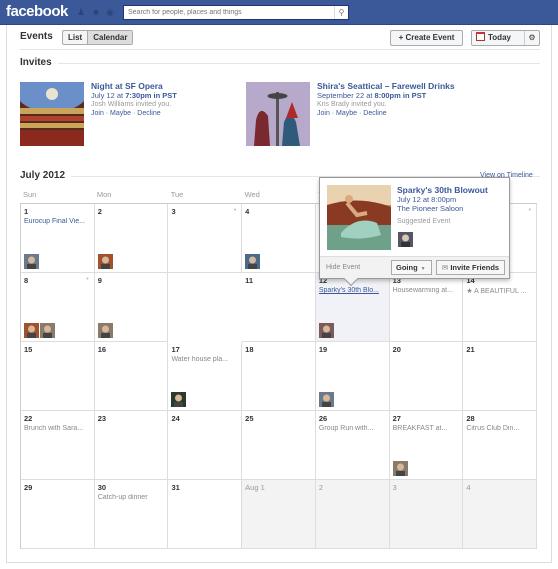 The height and width of the screenshot is (569, 558). I want to click on calendar-day-cell: 11, so click(279, 307).